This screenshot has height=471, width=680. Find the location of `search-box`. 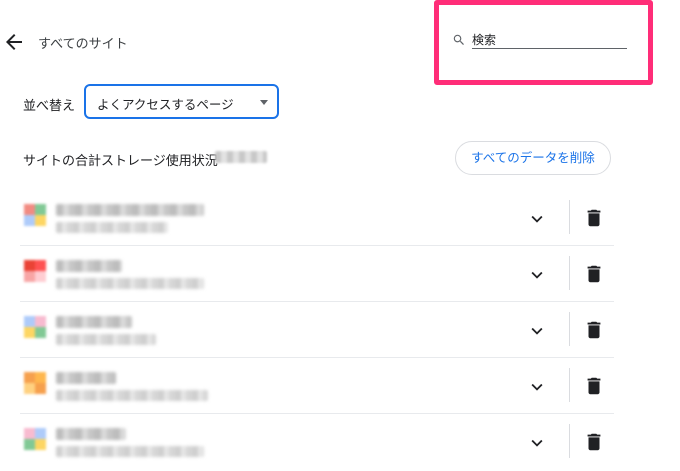

search-box is located at coordinates (541, 41).